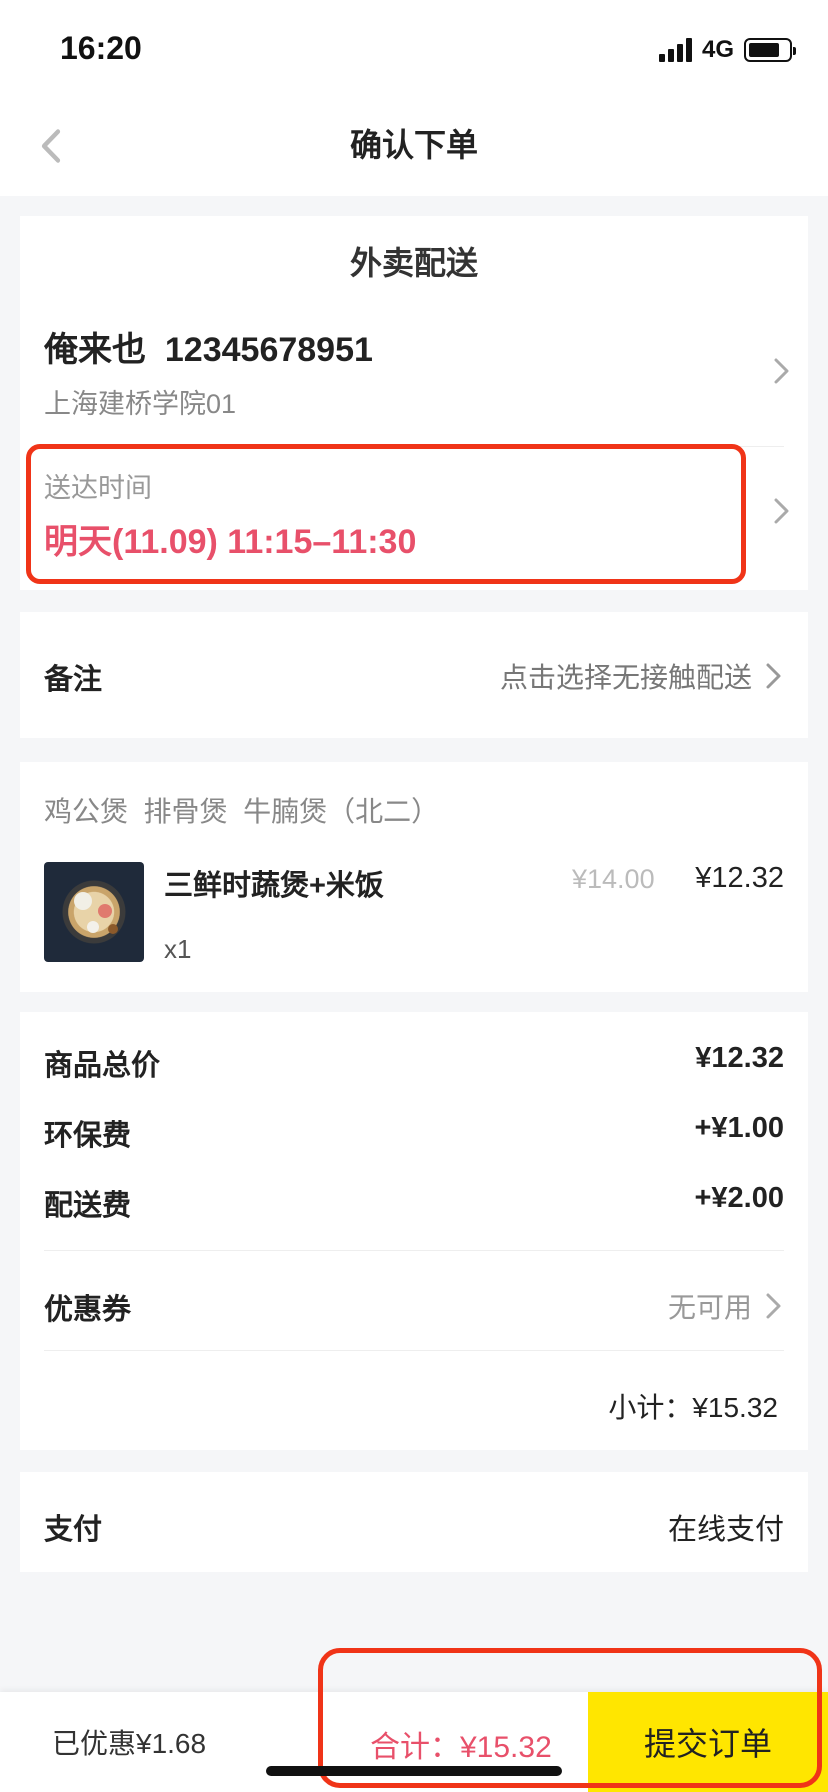 The height and width of the screenshot is (1792, 828). What do you see at coordinates (739, 1128) in the screenshot?
I see `eco-fee-value: +¥1.00` at bounding box center [739, 1128].